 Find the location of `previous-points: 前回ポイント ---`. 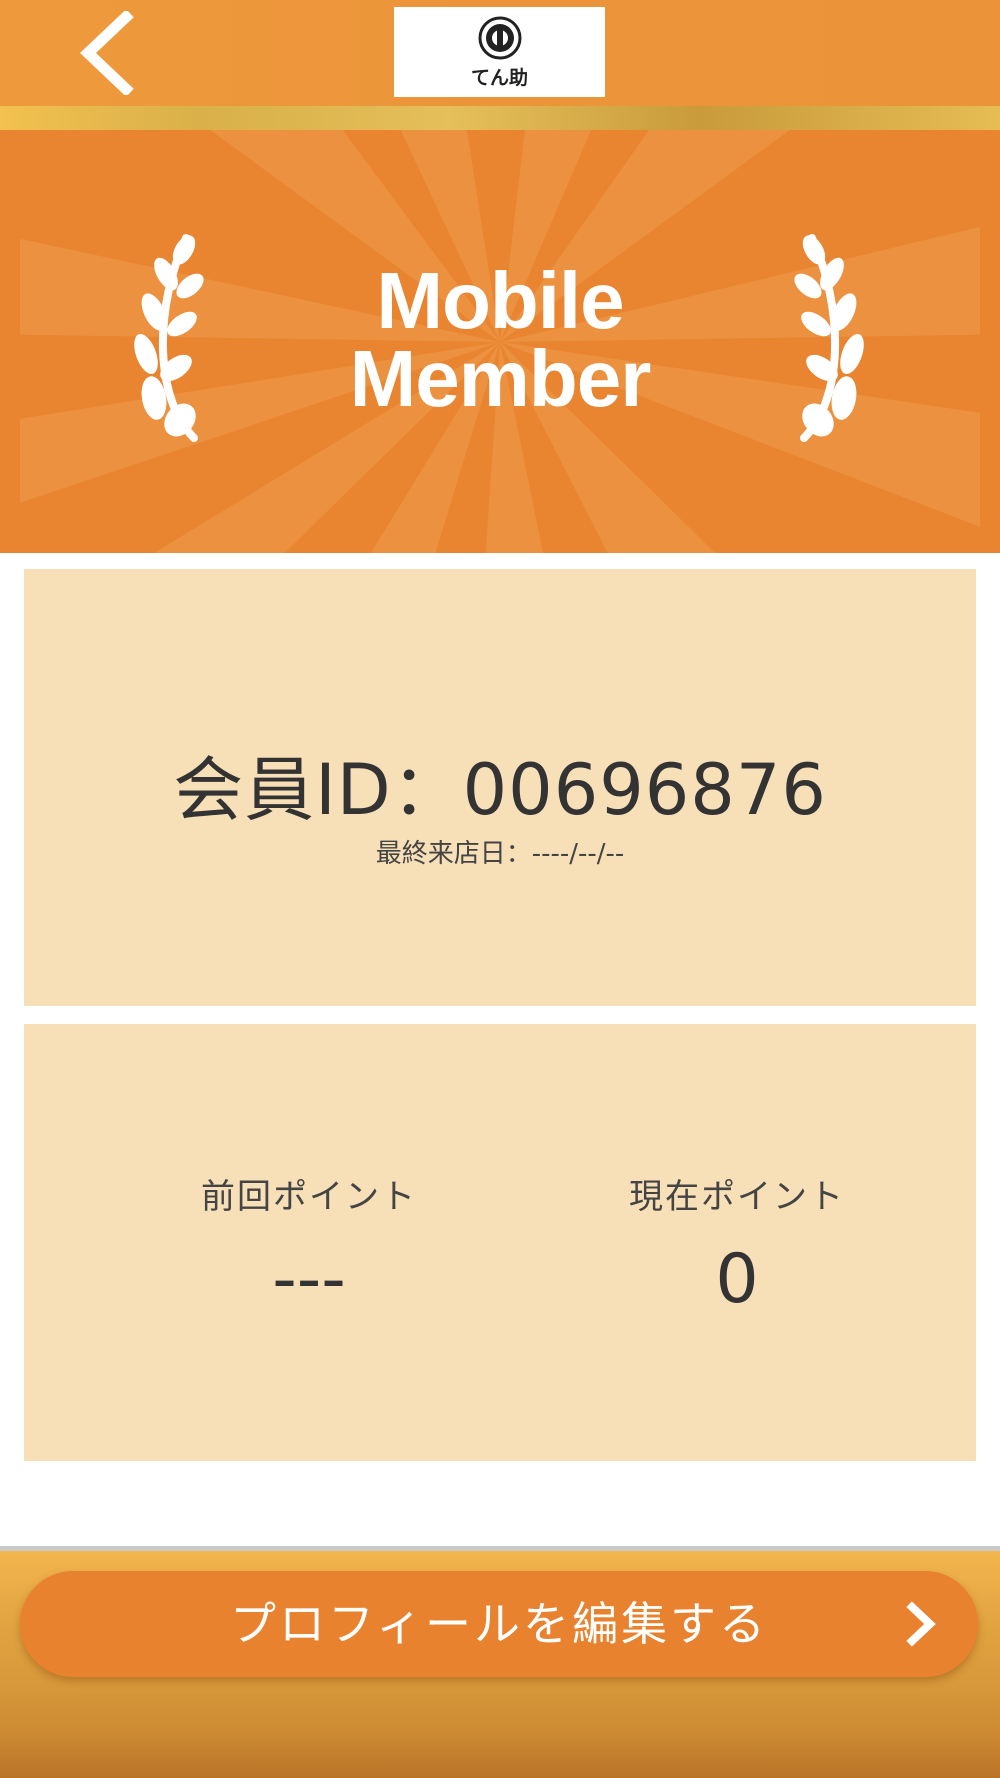

previous-points: 前回ポイント --- is located at coordinates (309, 1244).